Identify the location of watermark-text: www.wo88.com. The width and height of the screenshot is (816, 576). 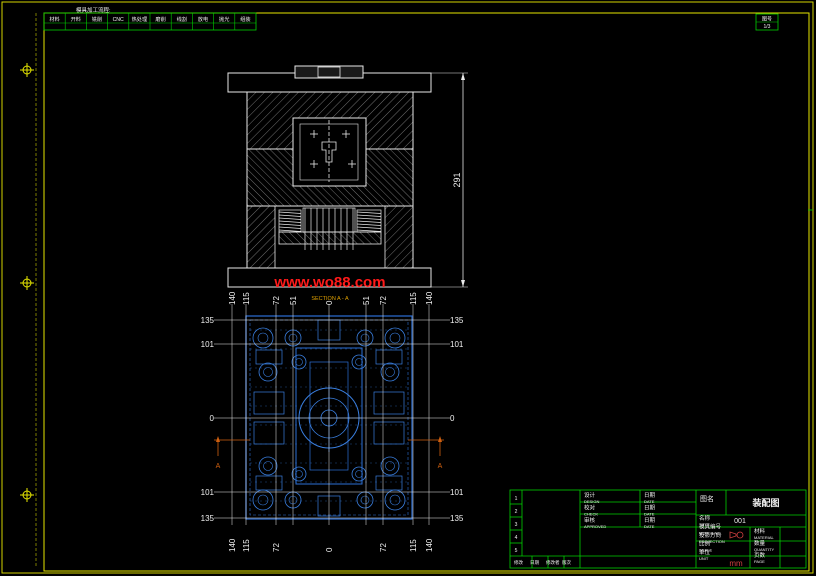
(329, 282).